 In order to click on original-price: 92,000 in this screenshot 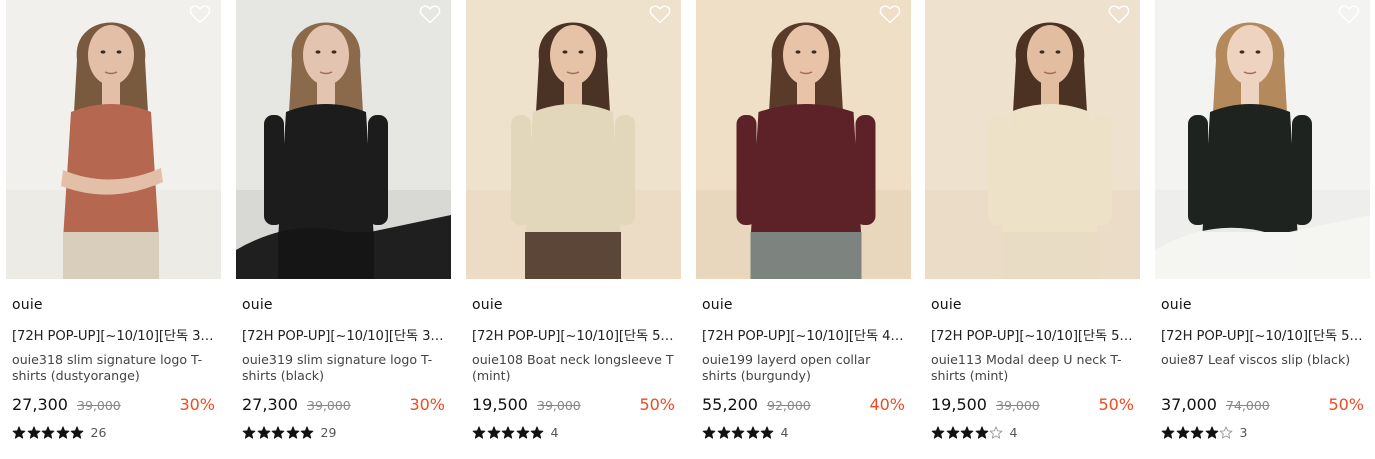, I will do `click(789, 405)`.